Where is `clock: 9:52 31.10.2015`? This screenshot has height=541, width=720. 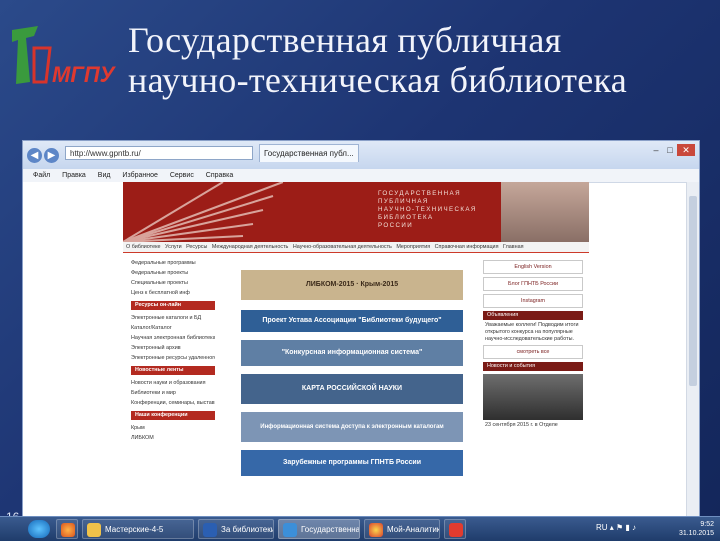 clock: 9:52 31.10.2015 is located at coordinates (696, 529).